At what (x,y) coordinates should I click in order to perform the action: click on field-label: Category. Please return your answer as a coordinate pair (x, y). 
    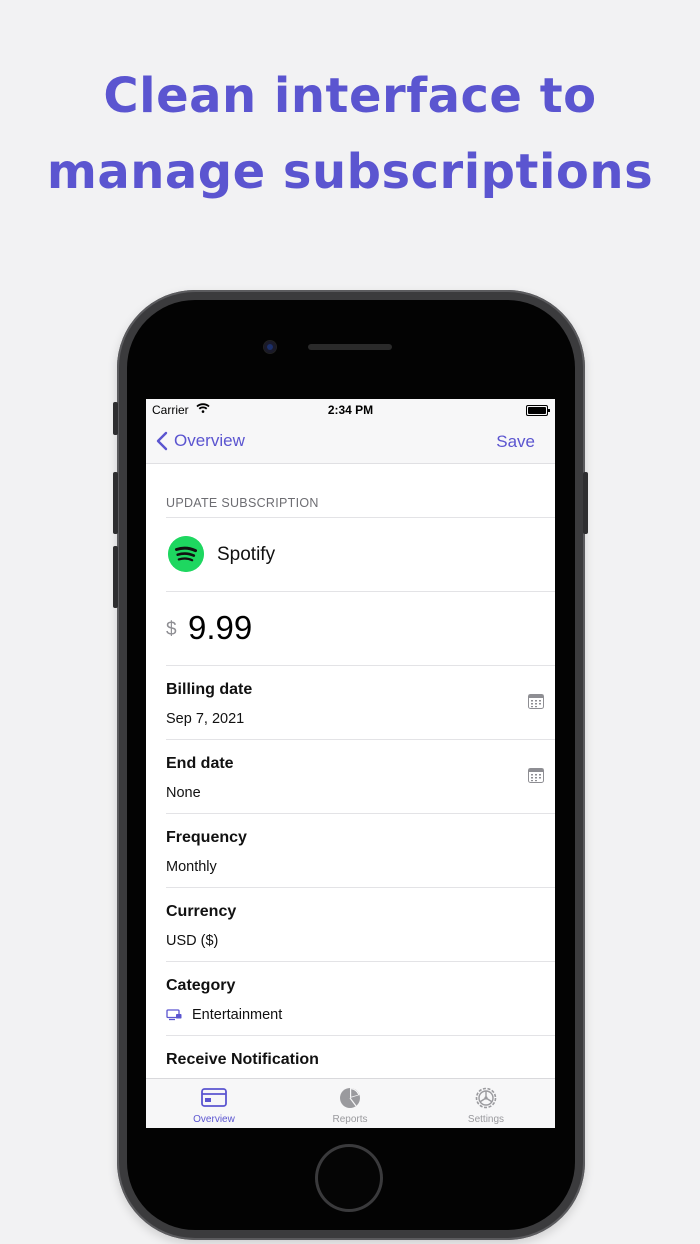
    Looking at the image, I should click on (201, 985).